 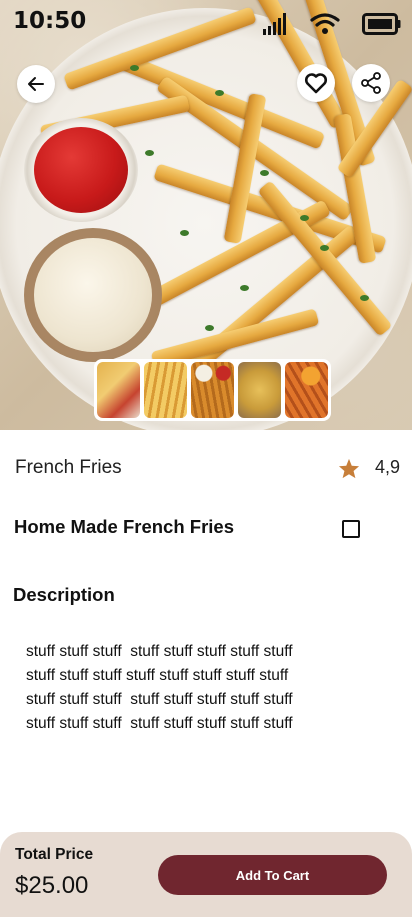 I want to click on total-price-value: $25.00, so click(x=52, y=885).